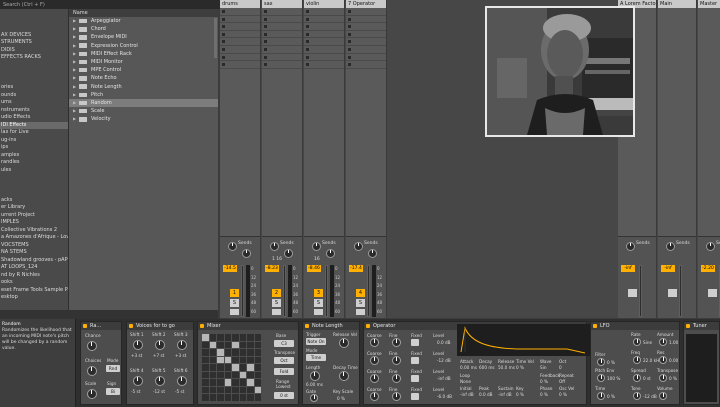  I want to click on browser-category: nd by R Nichles, so click(34, 276).